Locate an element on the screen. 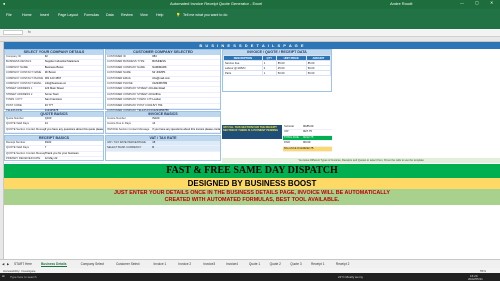  invoice-field-value: IN100 is located at coordinates (186, 119).